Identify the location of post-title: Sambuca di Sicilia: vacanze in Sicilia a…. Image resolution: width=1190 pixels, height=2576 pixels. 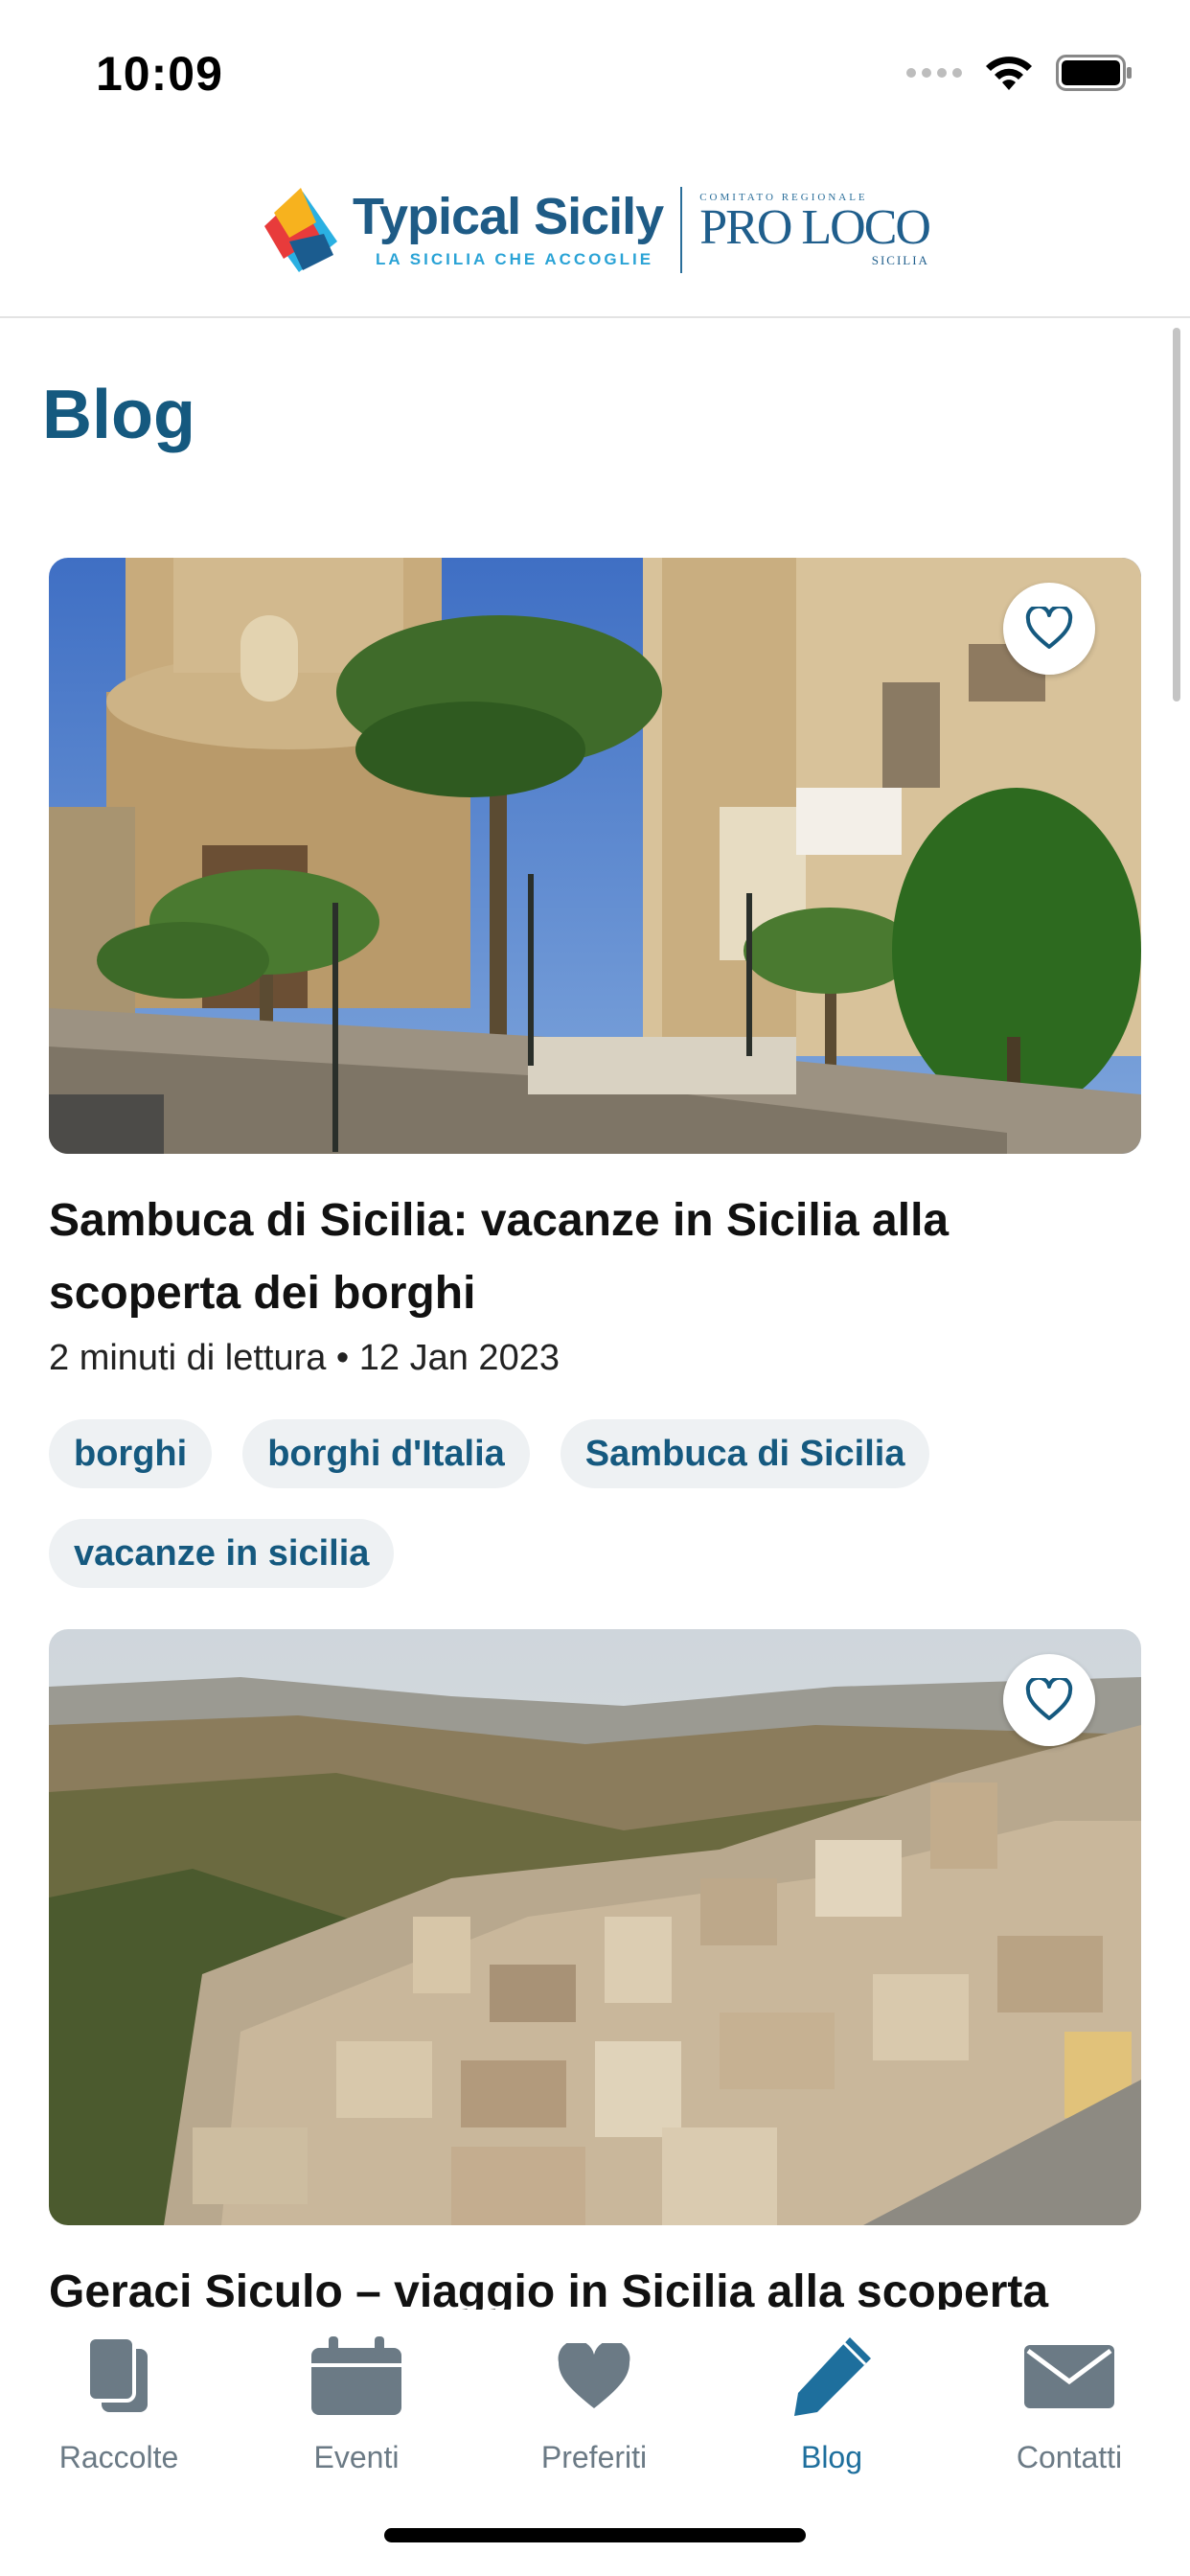
(595, 1257).